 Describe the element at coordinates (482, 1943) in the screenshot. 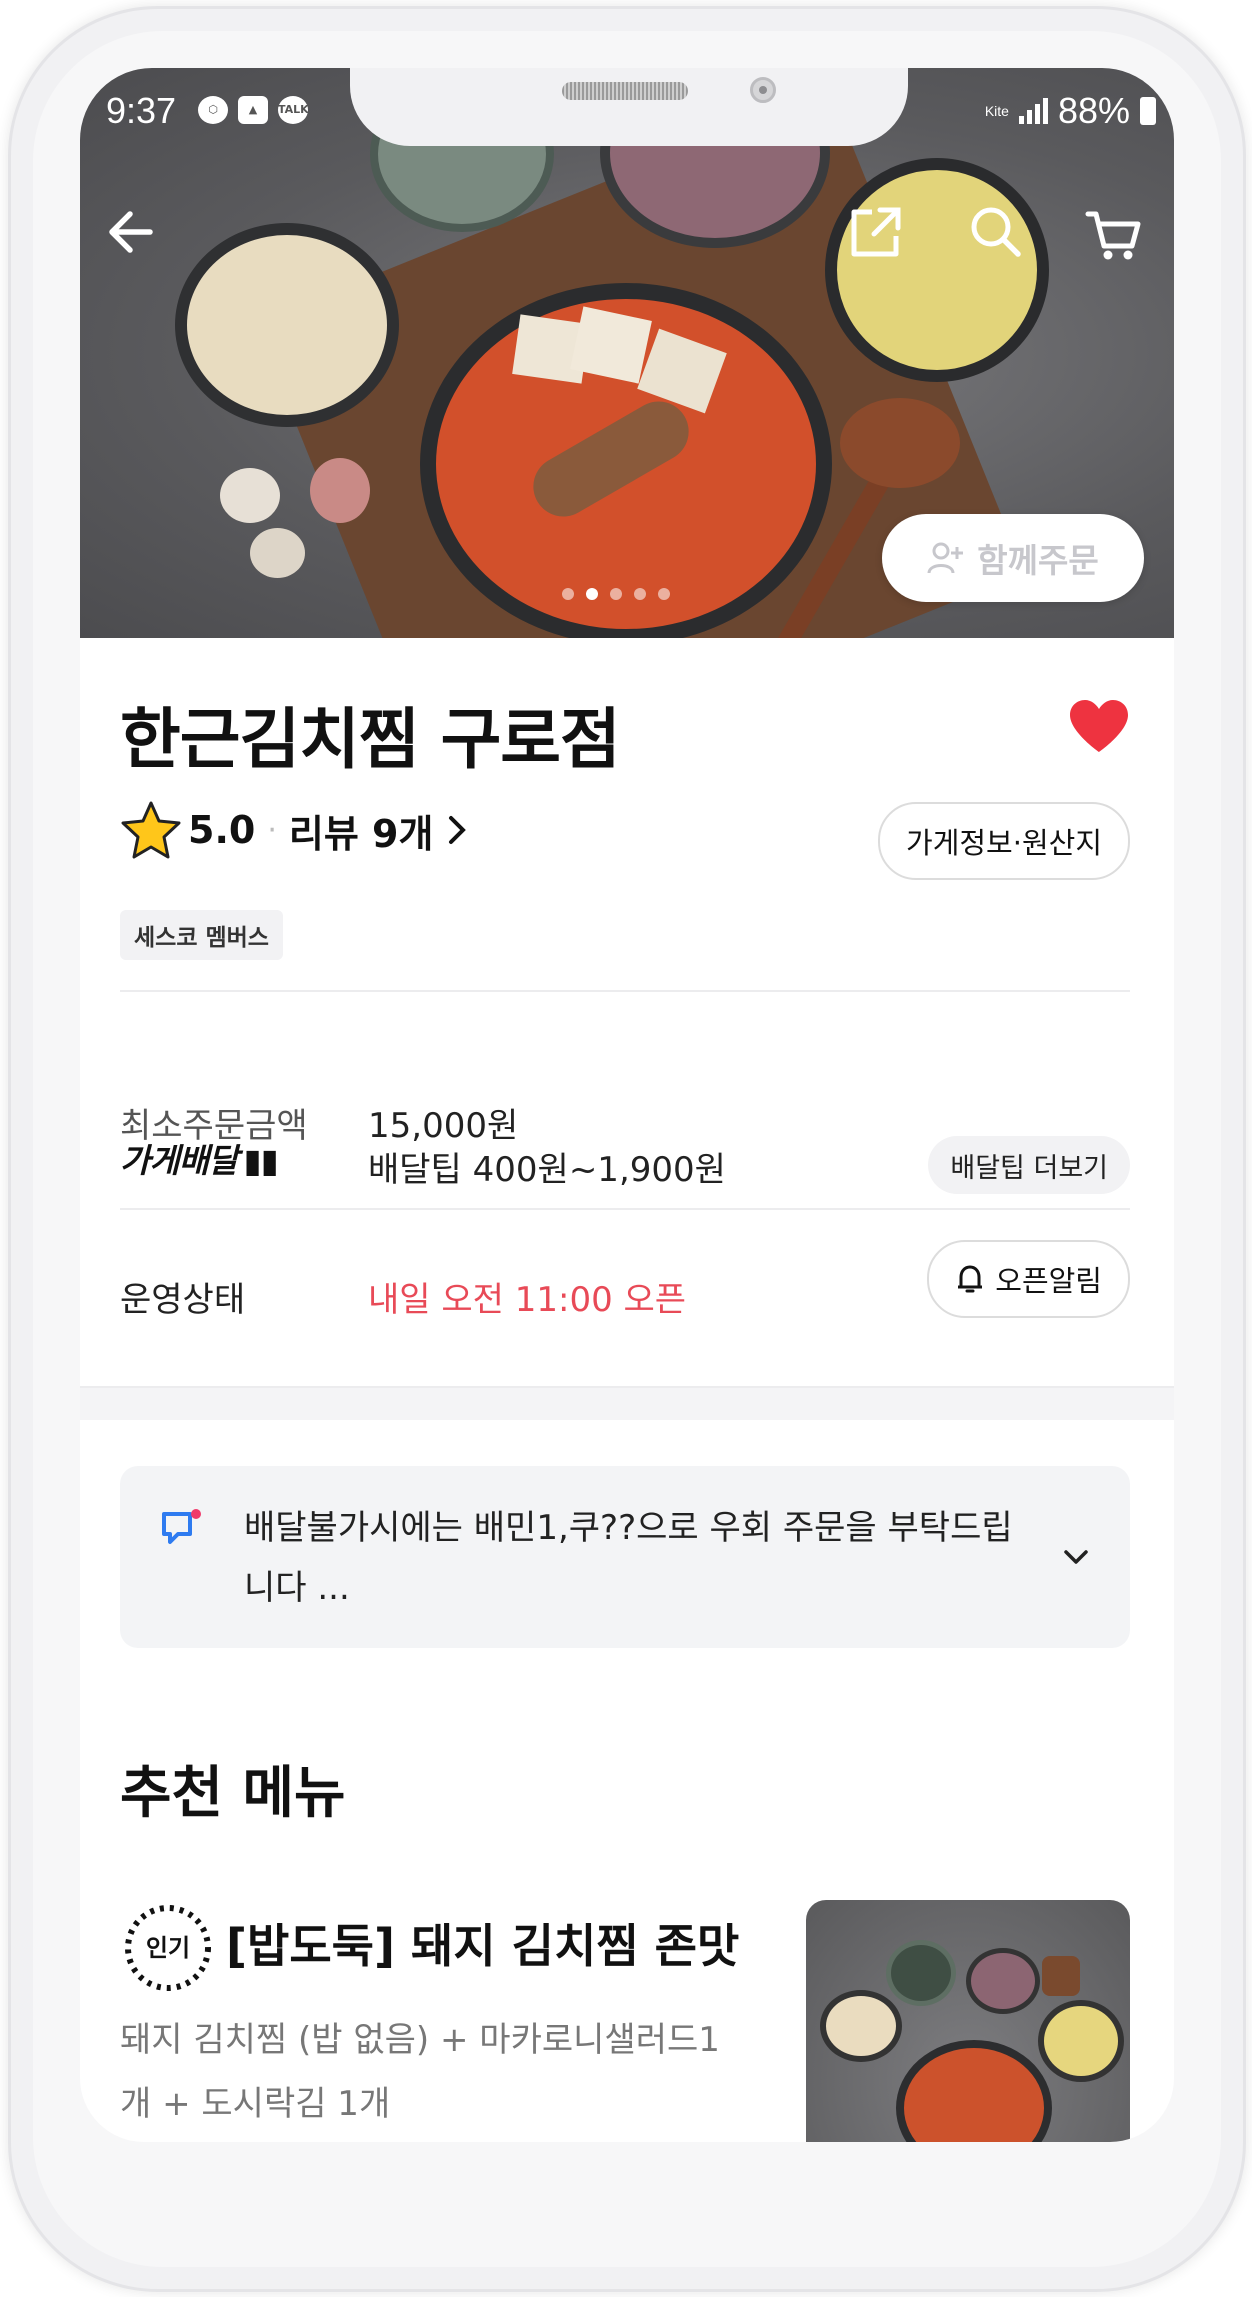

I see `menu-item-name: [밥도둑] 돼지 김치찜 존맛` at that location.